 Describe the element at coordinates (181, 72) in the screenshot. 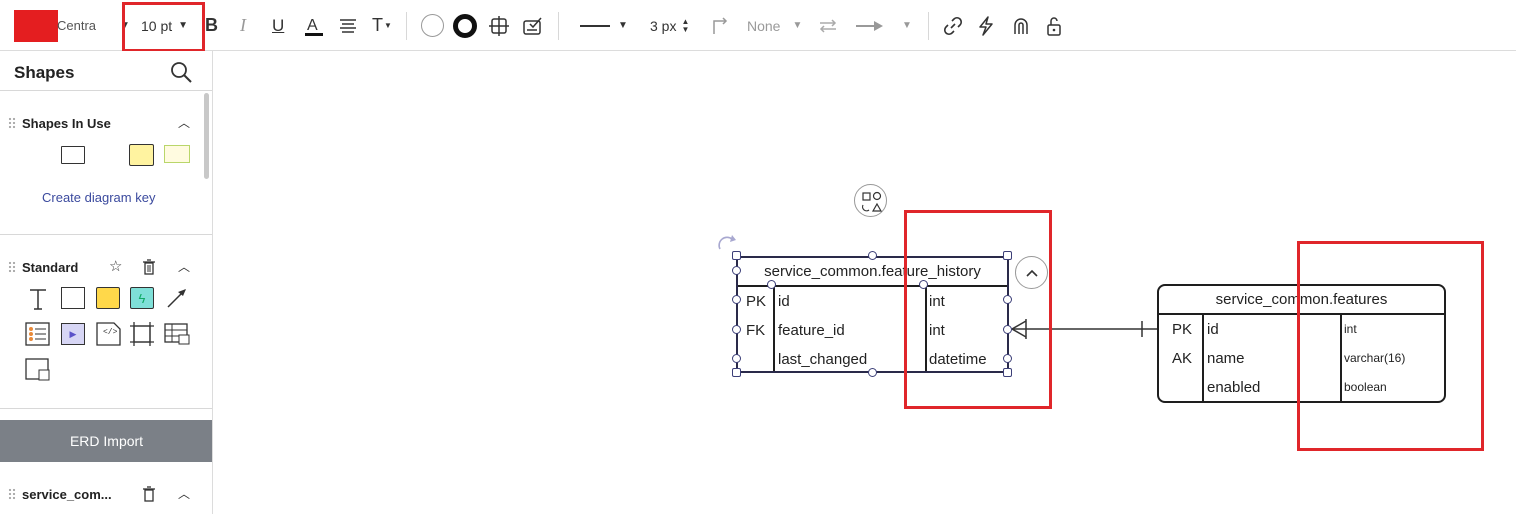

I see `search-button` at that location.